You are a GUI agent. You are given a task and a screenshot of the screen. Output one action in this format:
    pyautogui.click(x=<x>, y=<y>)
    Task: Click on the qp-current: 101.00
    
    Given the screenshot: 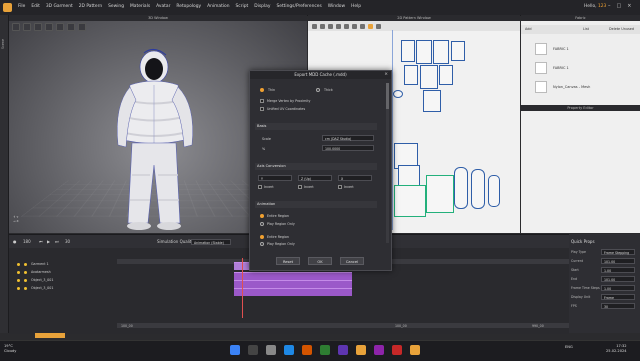 What is the action you would take?
    pyautogui.click(x=618, y=261)
    